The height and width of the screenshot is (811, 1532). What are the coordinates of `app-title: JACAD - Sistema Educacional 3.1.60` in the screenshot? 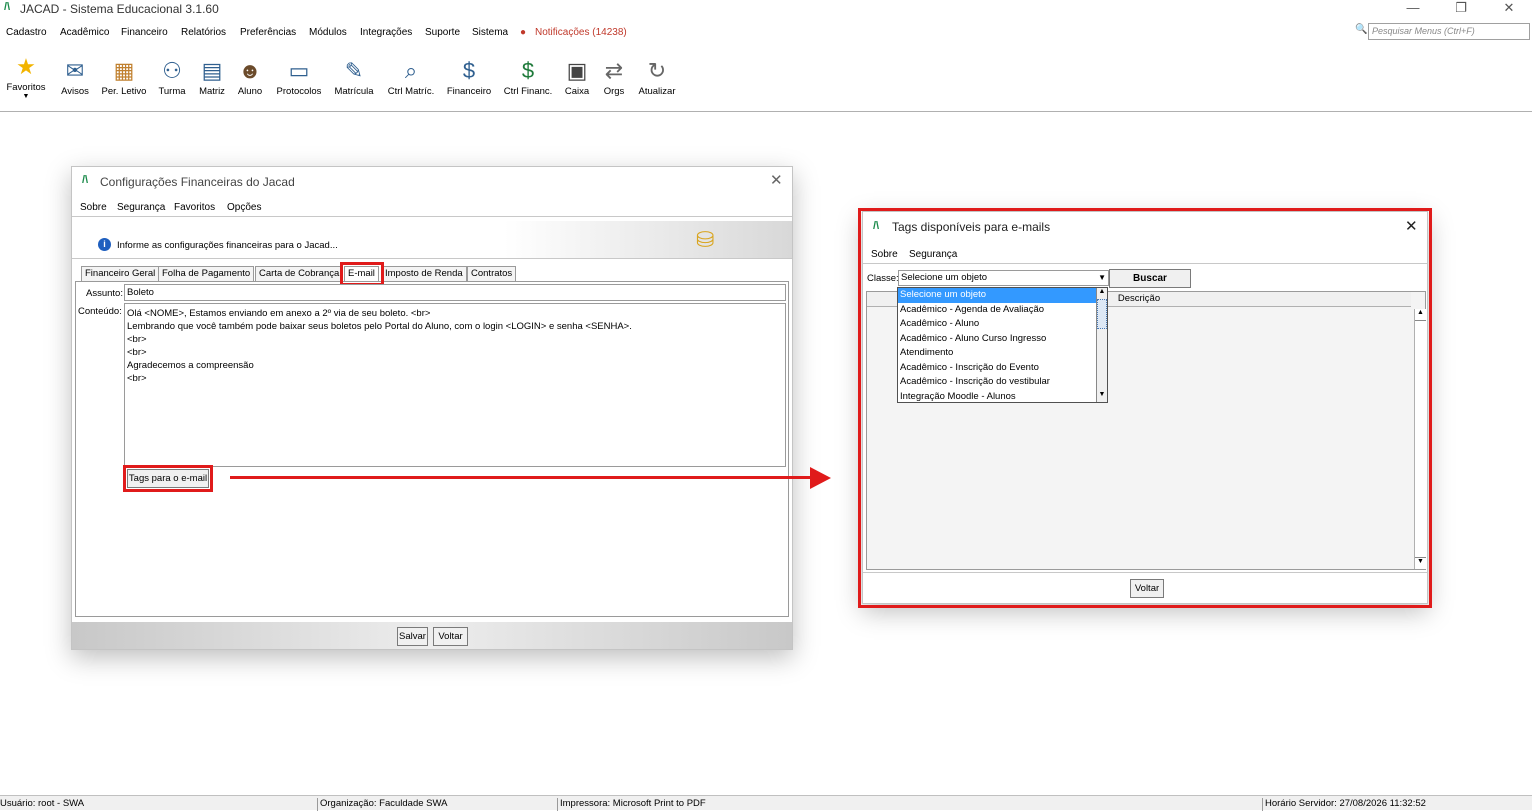 It's located at (119, 9).